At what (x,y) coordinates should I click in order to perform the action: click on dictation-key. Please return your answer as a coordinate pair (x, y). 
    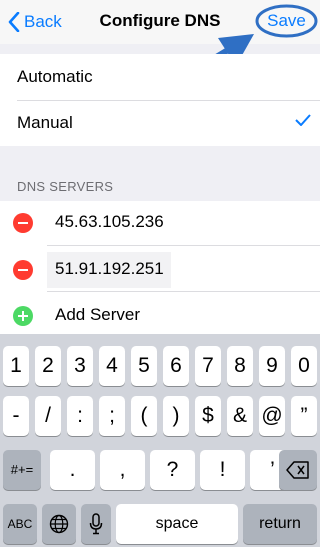
    Looking at the image, I should click on (96, 524).